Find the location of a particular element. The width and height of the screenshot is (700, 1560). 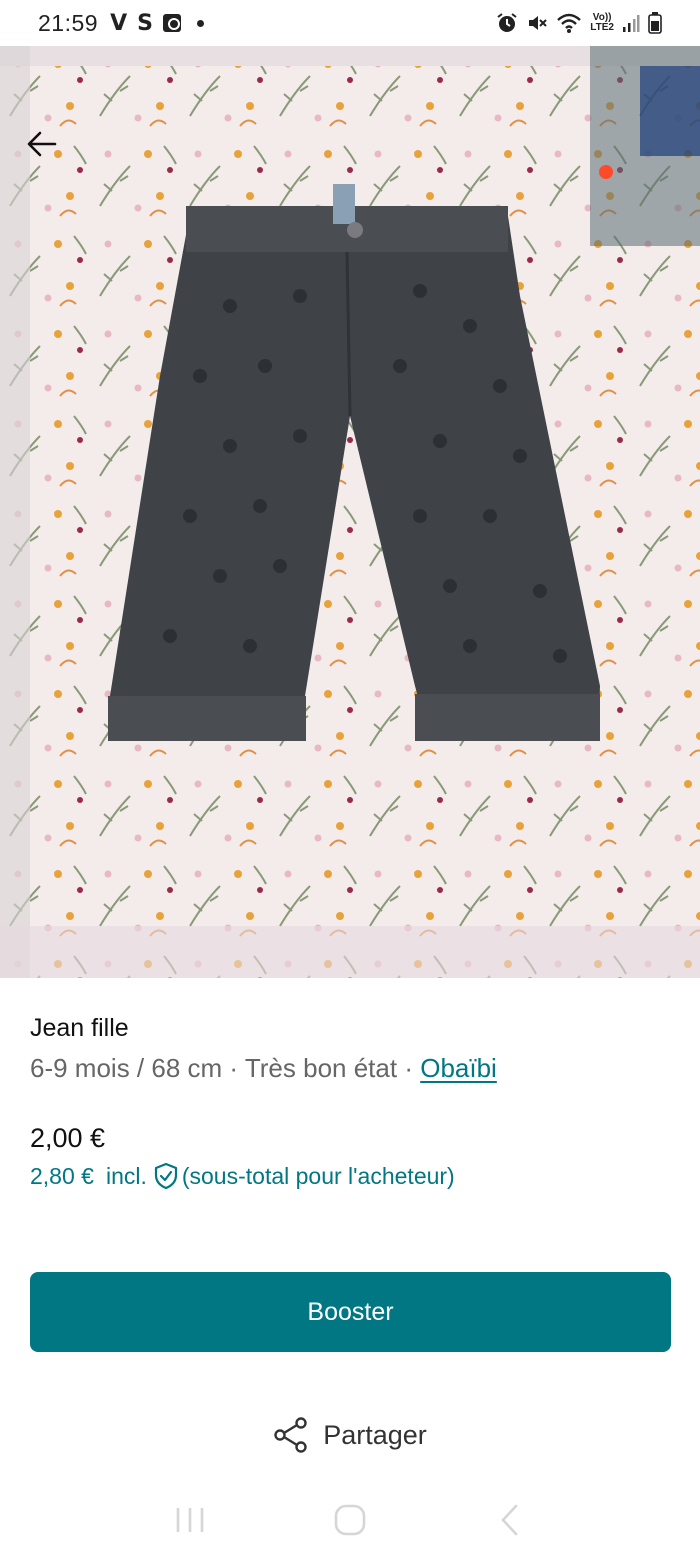

item-size: 6-9 mois / 68 cm is located at coordinates (126, 1068).